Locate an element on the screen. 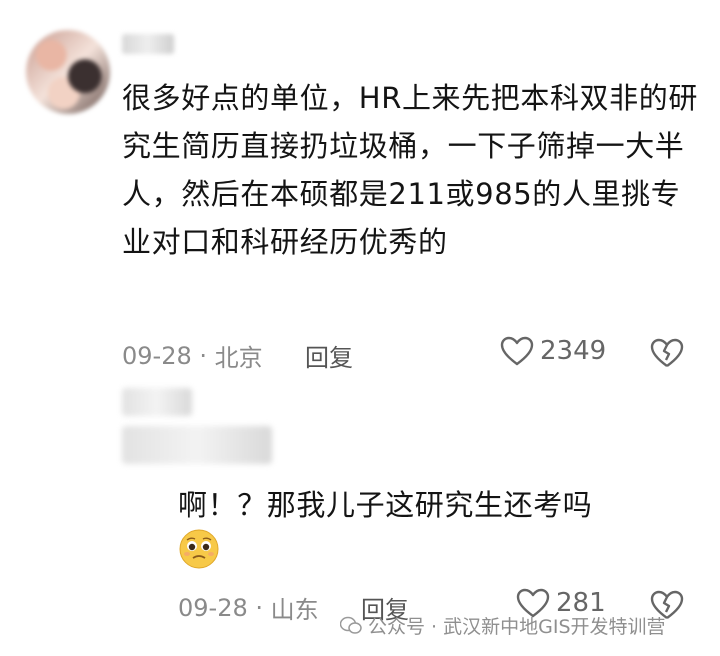  heart-icon is located at coordinates (517, 351).